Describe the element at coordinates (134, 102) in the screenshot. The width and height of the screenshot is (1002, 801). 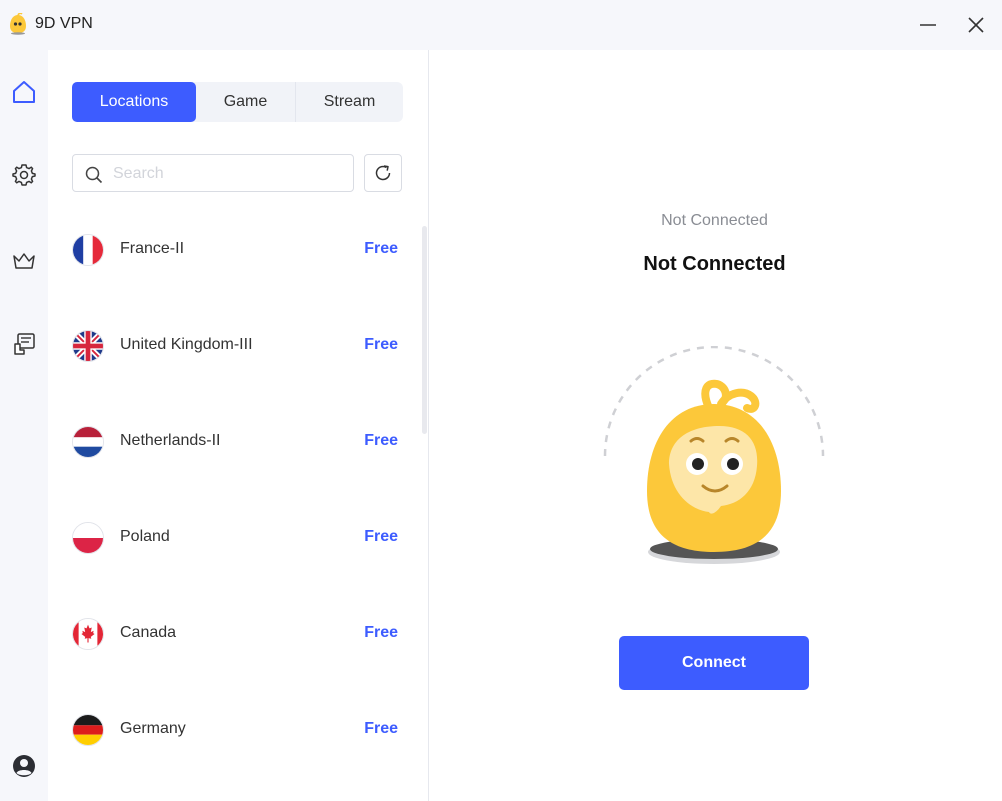
I see `tab-locations: Locations` at that location.